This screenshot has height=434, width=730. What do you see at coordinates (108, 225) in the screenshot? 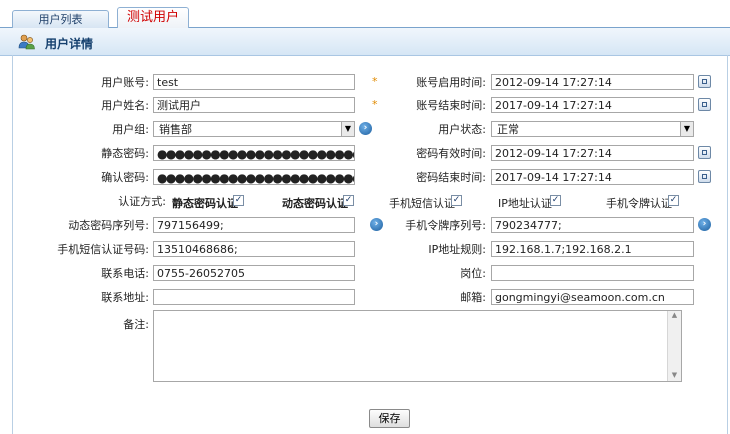
I see `dynamic-serial-label: 动态密码序列号:` at bounding box center [108, 225].